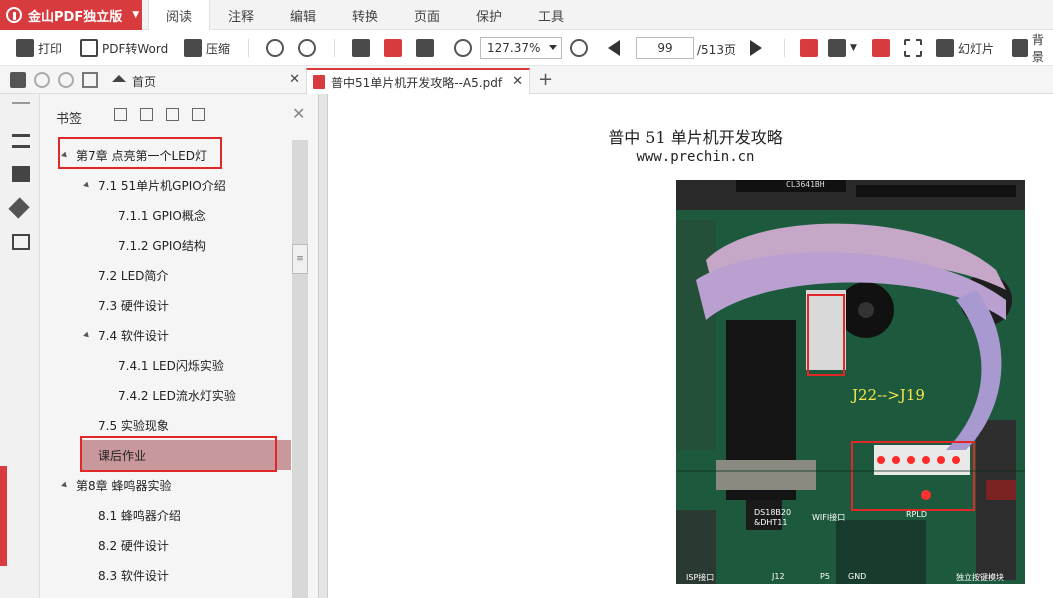  Describe the element at coordinates (133, 545) in the screenshot. I see `bookmark-item: 8.2 硬件设计` at that location.